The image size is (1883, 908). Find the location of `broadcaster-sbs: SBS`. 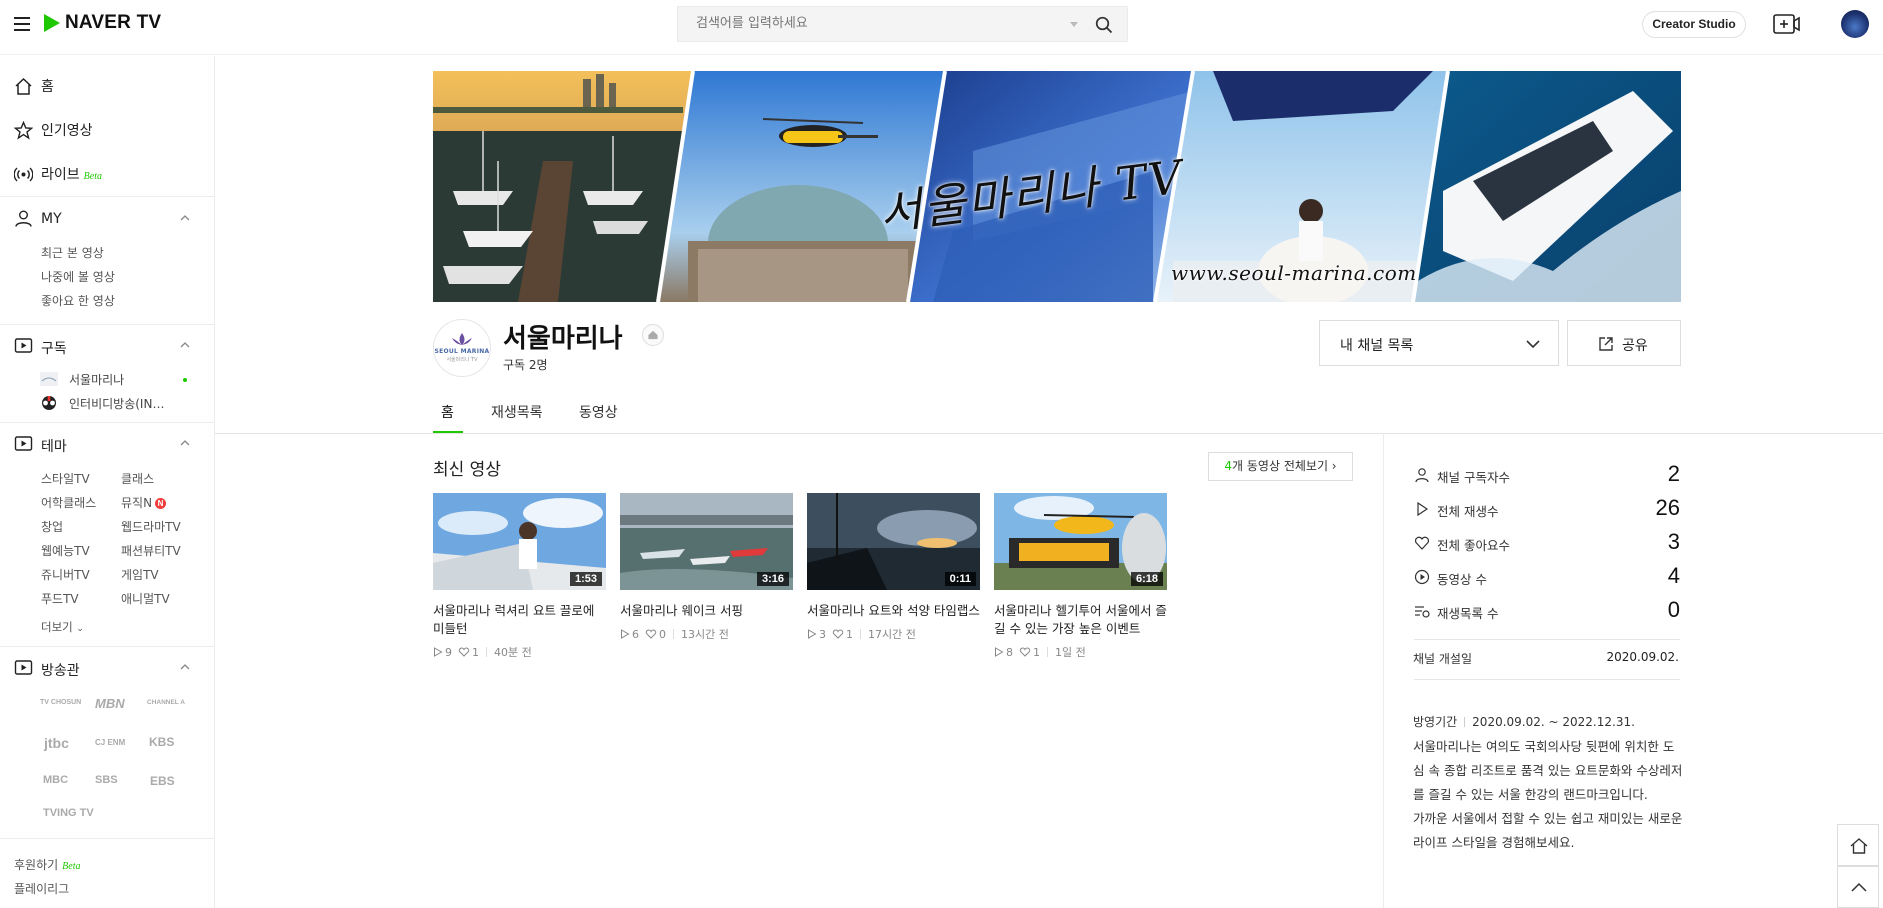

broadcaster-sbs: SBS is located at coordinates (106, 780).